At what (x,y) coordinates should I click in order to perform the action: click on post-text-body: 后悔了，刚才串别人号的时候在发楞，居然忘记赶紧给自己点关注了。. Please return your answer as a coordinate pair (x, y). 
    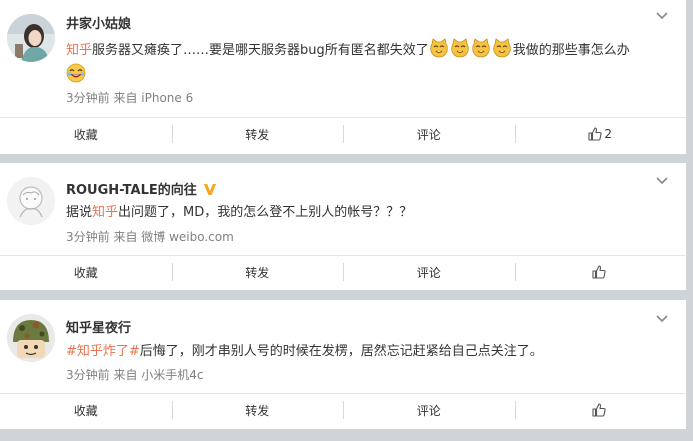
    Looking at the image, I should click on (341, 351).